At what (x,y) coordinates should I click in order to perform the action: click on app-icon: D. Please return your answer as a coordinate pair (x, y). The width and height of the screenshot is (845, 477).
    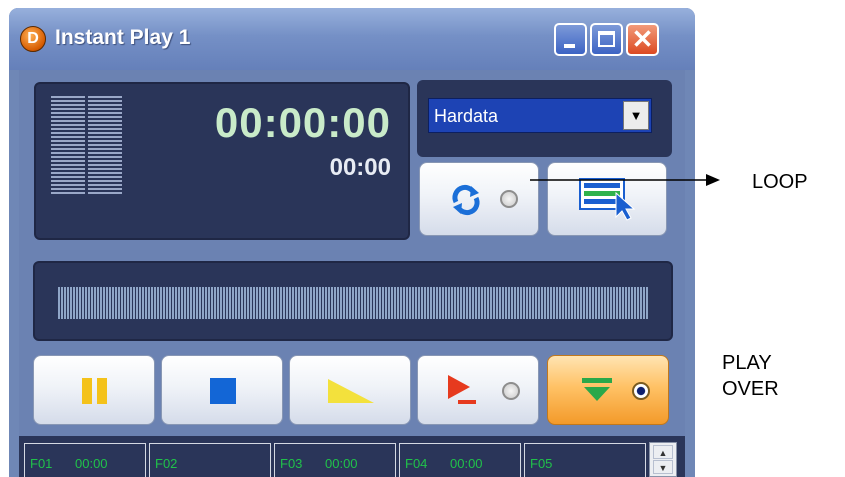
    Looking at the image, I should click on (33, 39).